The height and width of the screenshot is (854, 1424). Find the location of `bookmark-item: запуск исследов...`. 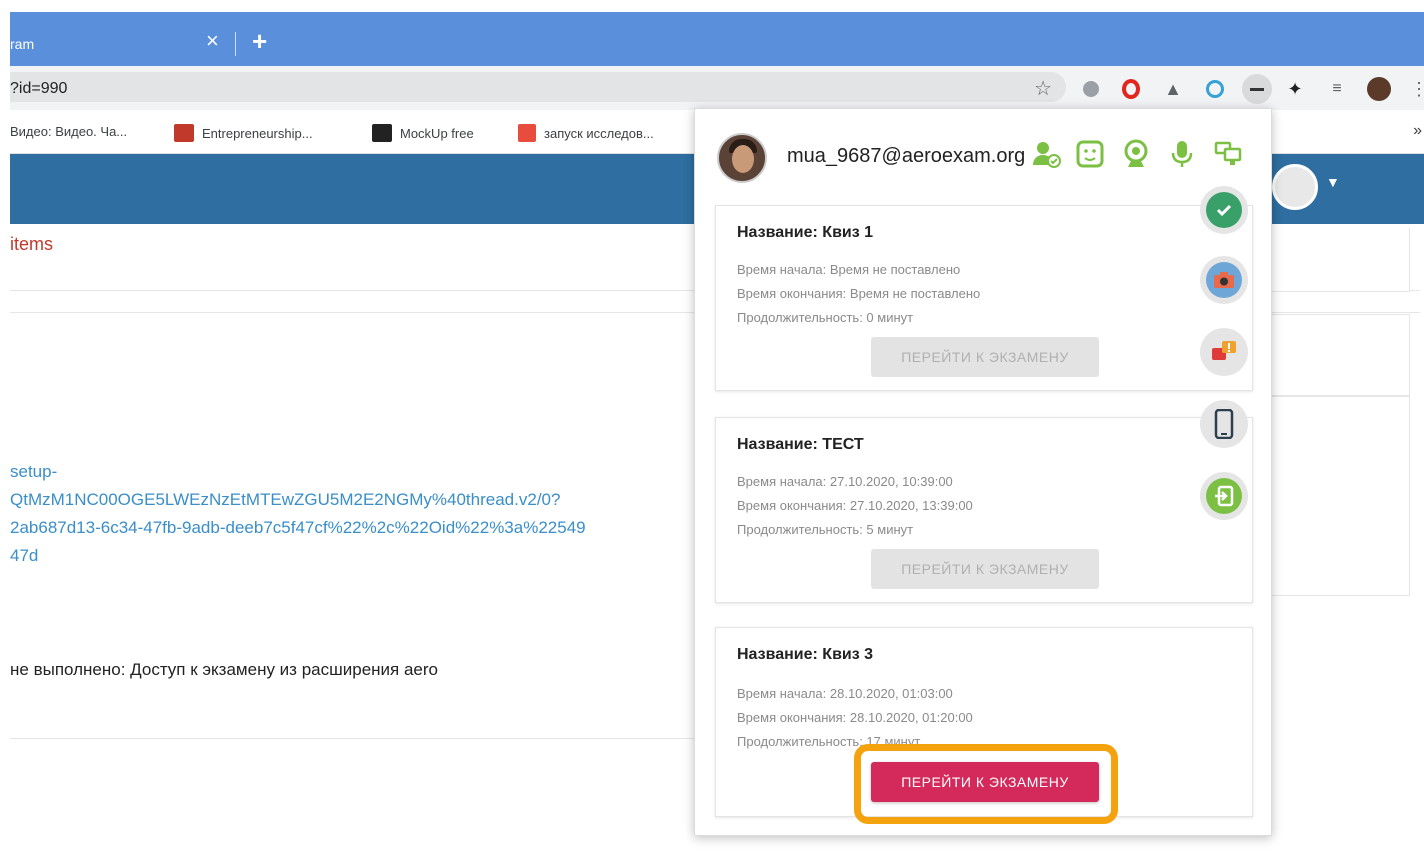

bookmark-item: запуск исследов... is located at coordinates (586, 133).